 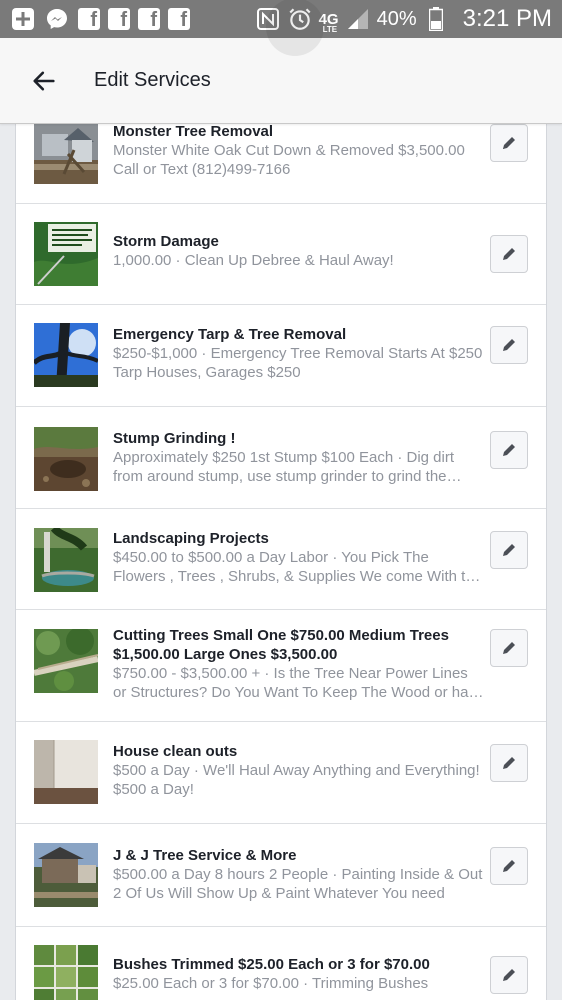 What do you see at coordinates (436, 19) in the screenshot?
I see `battery-icon` at bounding box center [436, 19].